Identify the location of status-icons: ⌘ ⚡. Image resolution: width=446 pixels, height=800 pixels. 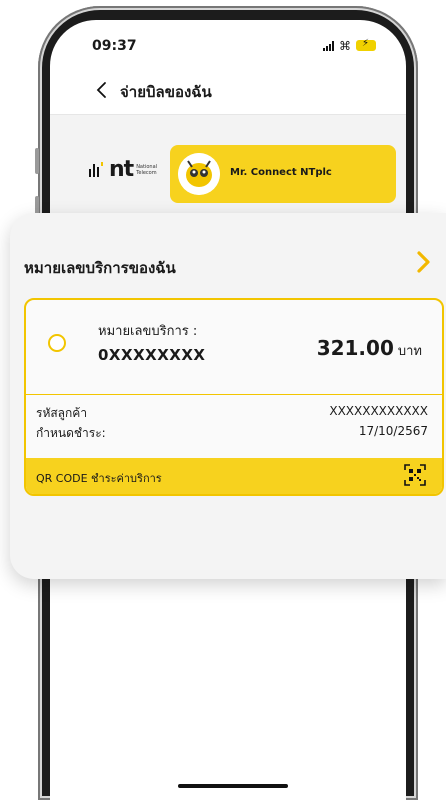
(349, 45).